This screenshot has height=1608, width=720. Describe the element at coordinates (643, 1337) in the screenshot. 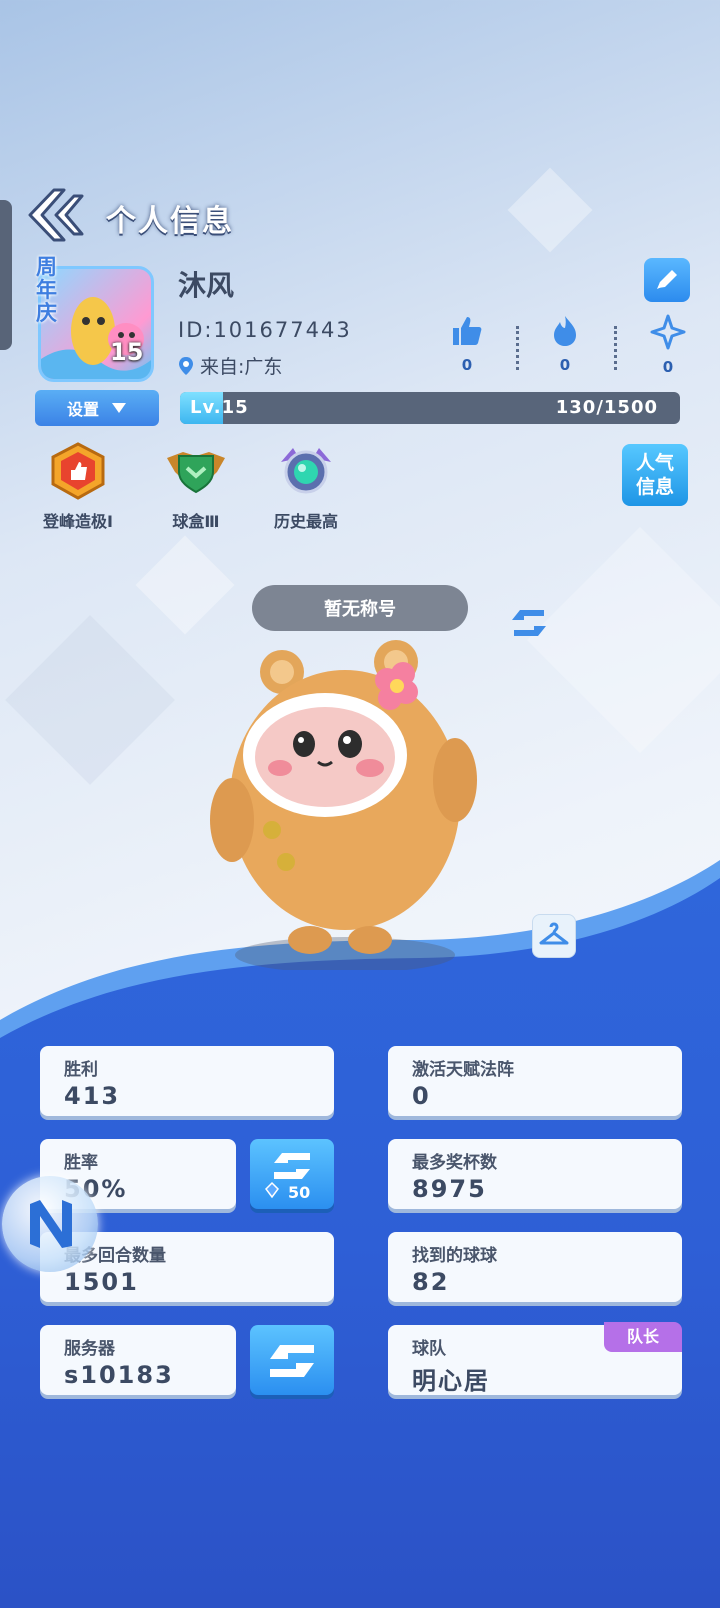

I see `team-role-badge: 队长` at that location.